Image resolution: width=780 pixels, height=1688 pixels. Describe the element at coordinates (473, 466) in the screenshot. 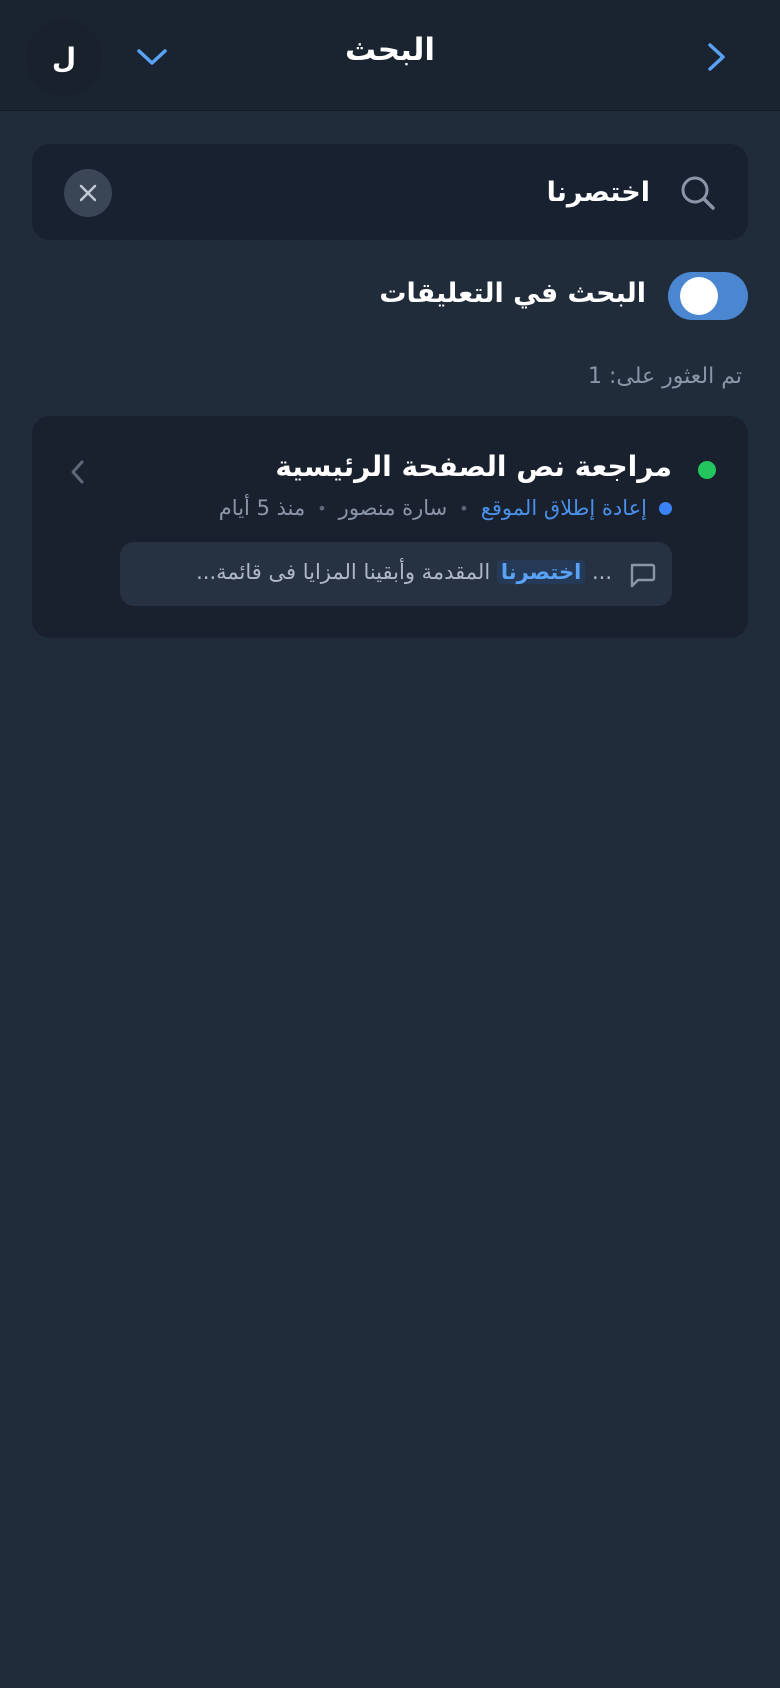

I see `result-title: مراجعة نص الصفحة الرئيسية` at that location.